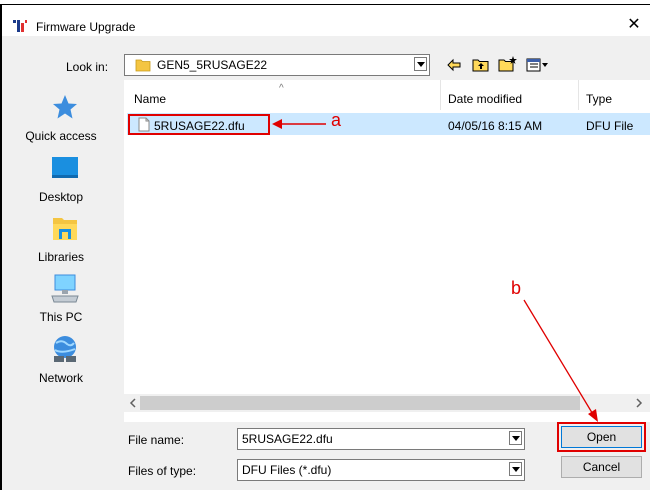 The image size is (652, 490). Describe the element at coordinates (559, 358) in the screenshot. I see `annotation-b-arrow` at that location.